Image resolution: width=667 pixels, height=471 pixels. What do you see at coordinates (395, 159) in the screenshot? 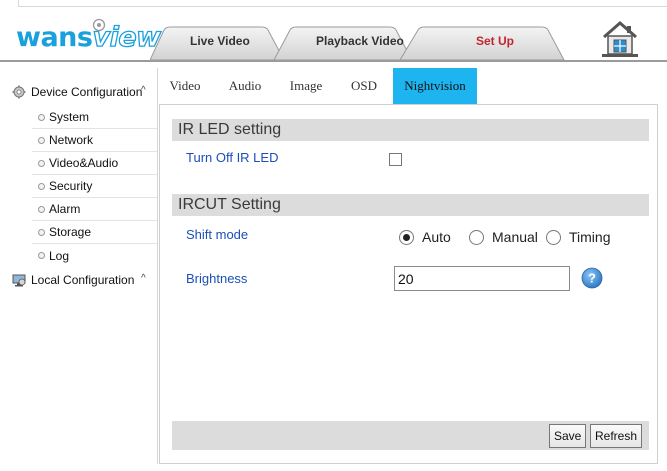
I see `turn-off-ir-led-checkbox` at bounding box center [395, 159].